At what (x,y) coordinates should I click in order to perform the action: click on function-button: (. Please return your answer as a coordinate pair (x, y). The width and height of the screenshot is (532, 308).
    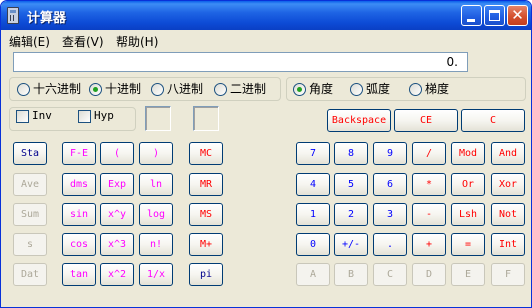
    Looking at the image, I should click on (117, 153).